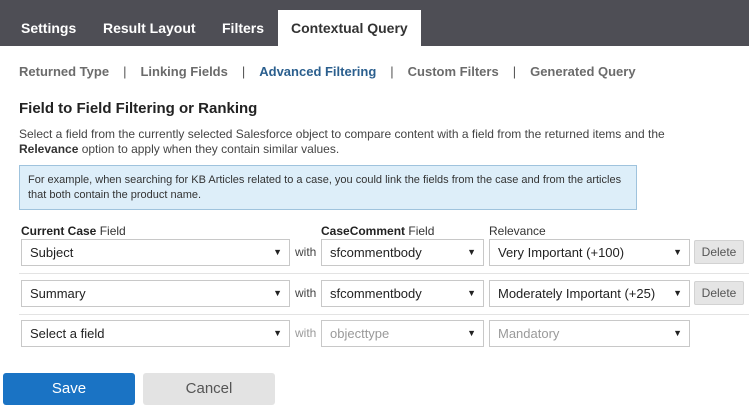 The image size is (749, 410). I want to click on subnav-advanced-filtering: Advanced Filtering, so click(317, 71).